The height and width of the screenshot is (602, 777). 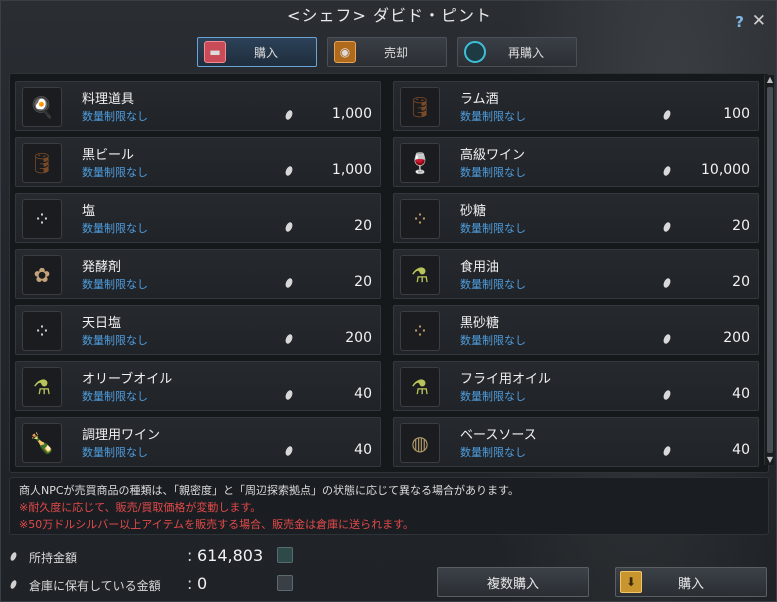 What do you see at coordinates (89, 211) in the screenshot?
I see `item-name: 塩` at bounding box center [89, 211].